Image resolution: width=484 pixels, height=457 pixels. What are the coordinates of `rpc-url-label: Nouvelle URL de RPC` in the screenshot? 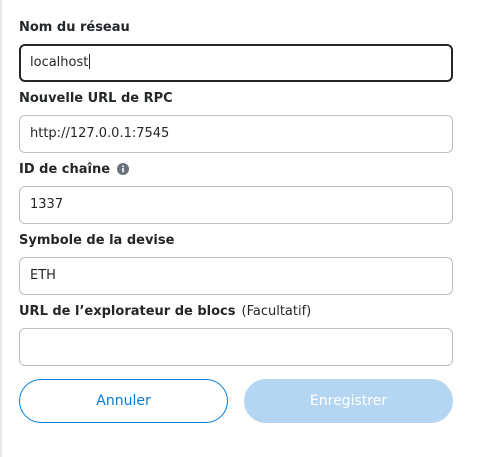 It's located at (236, 98).